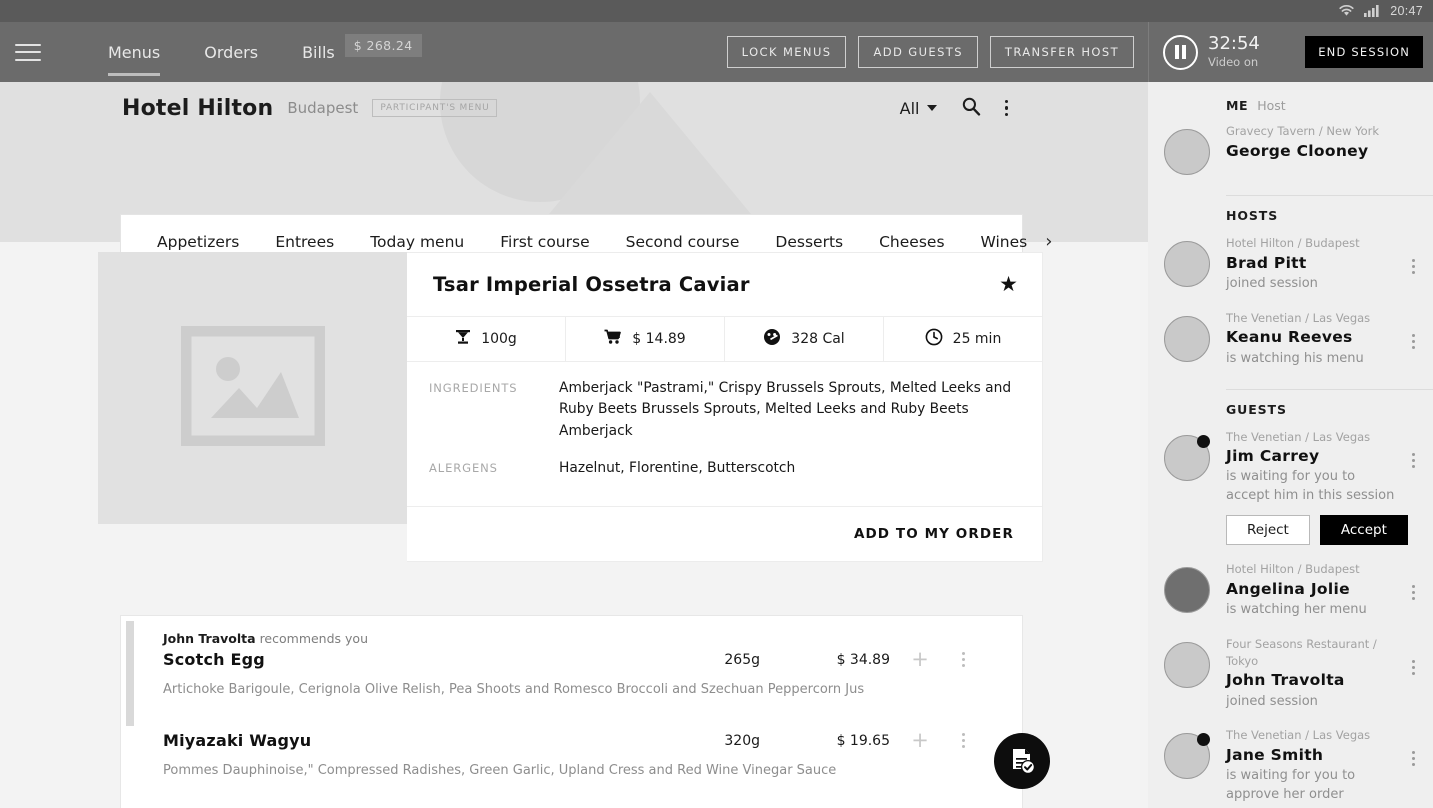 The width and height of the screenshot is (1433, 808). Describe the element at coordinates (1022, 761) in the screenshot. I see `document-check-icon` at that location.